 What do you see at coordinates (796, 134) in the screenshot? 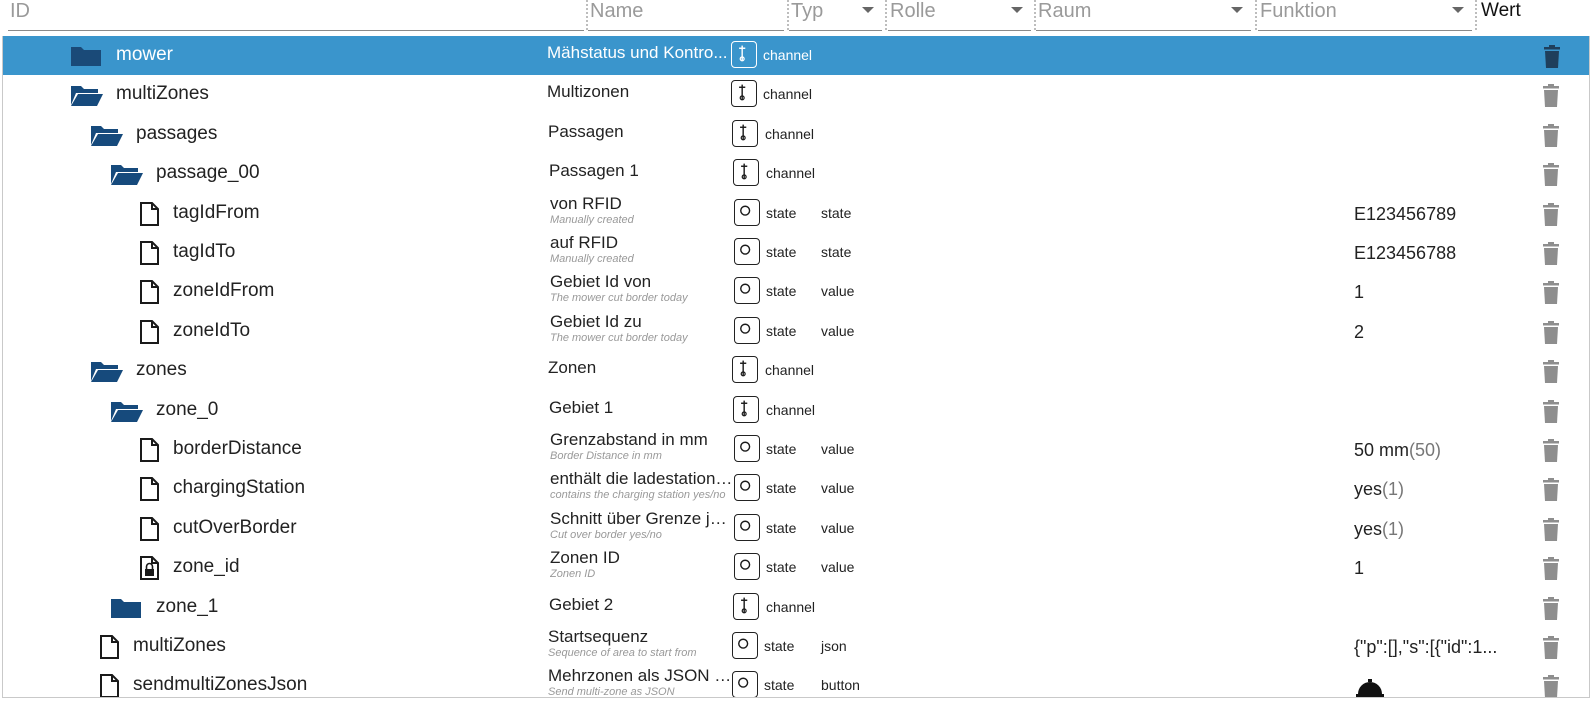
I see `tree-row: passages Passagen channel` at bounding box center [796, 134].